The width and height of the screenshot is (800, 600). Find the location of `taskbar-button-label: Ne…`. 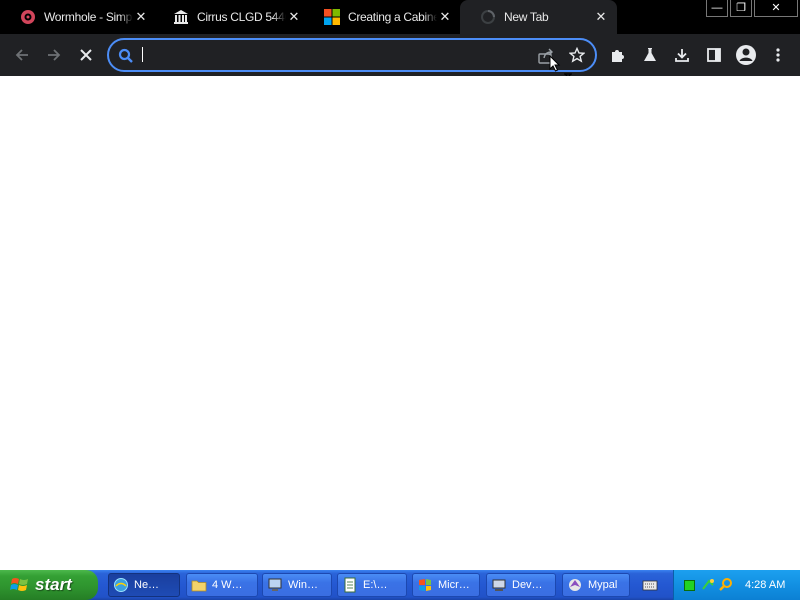

taskbar-button-label: Ne… is located at coordinates (147, 585).